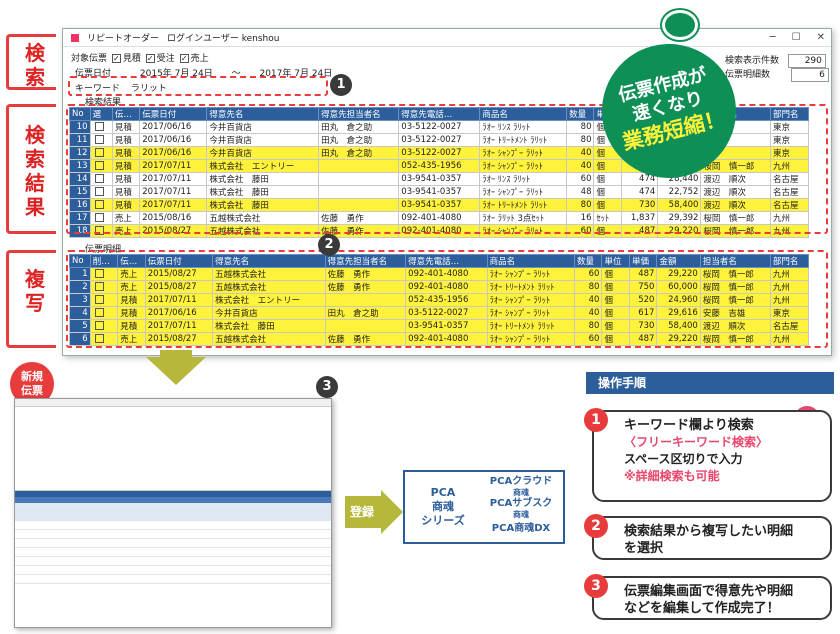  What do you see at coordinates (89, 59) in the screenshot?
I see `target-slip-label: 対象伝票` at bounding box center [89, 59].